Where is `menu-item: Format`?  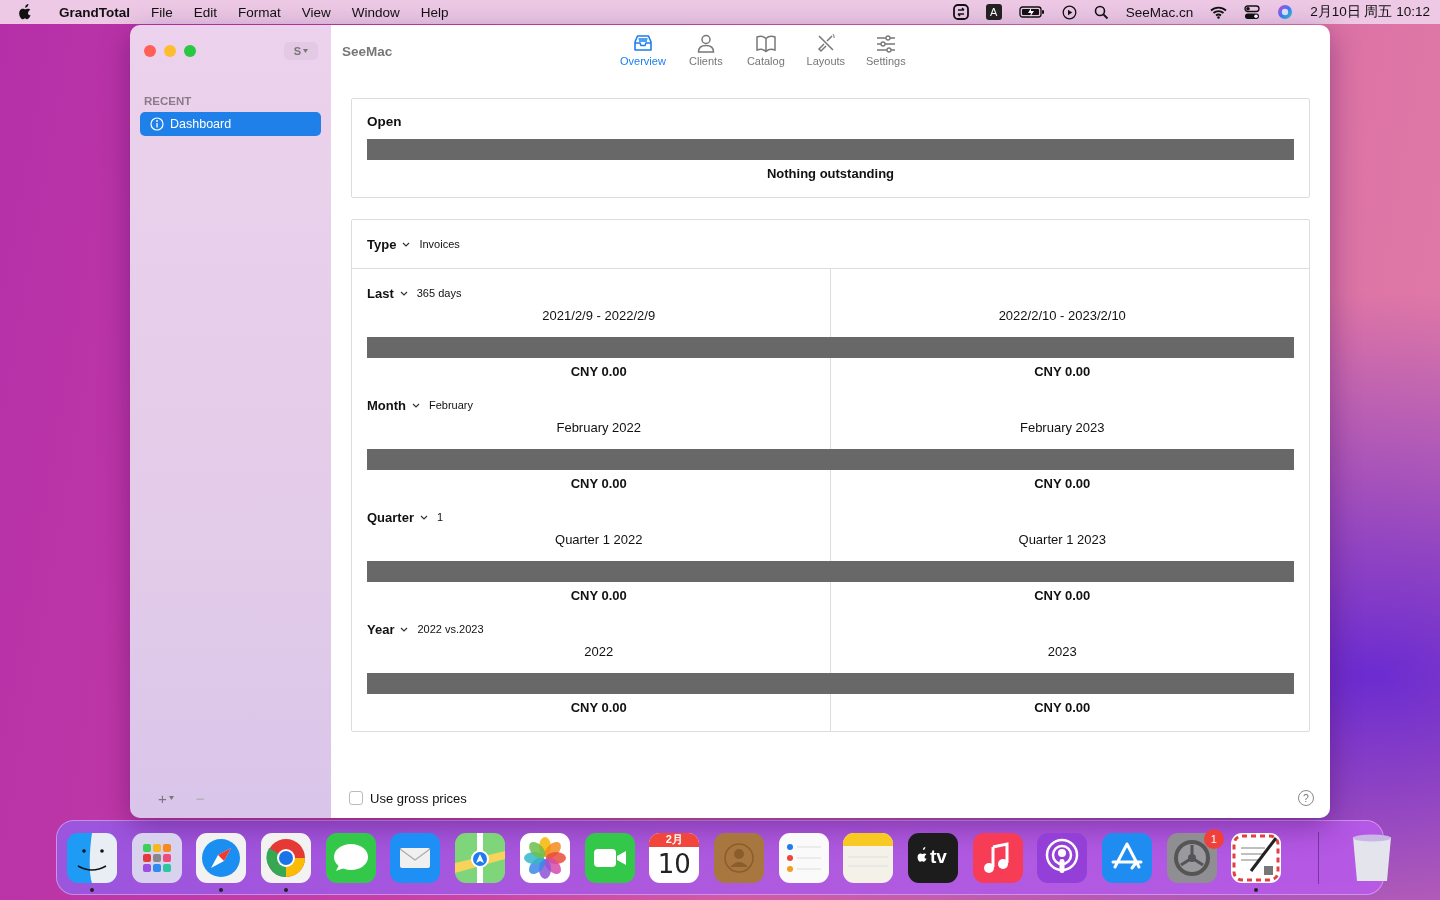 menu-item: Format is located at coordinates (259, 12).